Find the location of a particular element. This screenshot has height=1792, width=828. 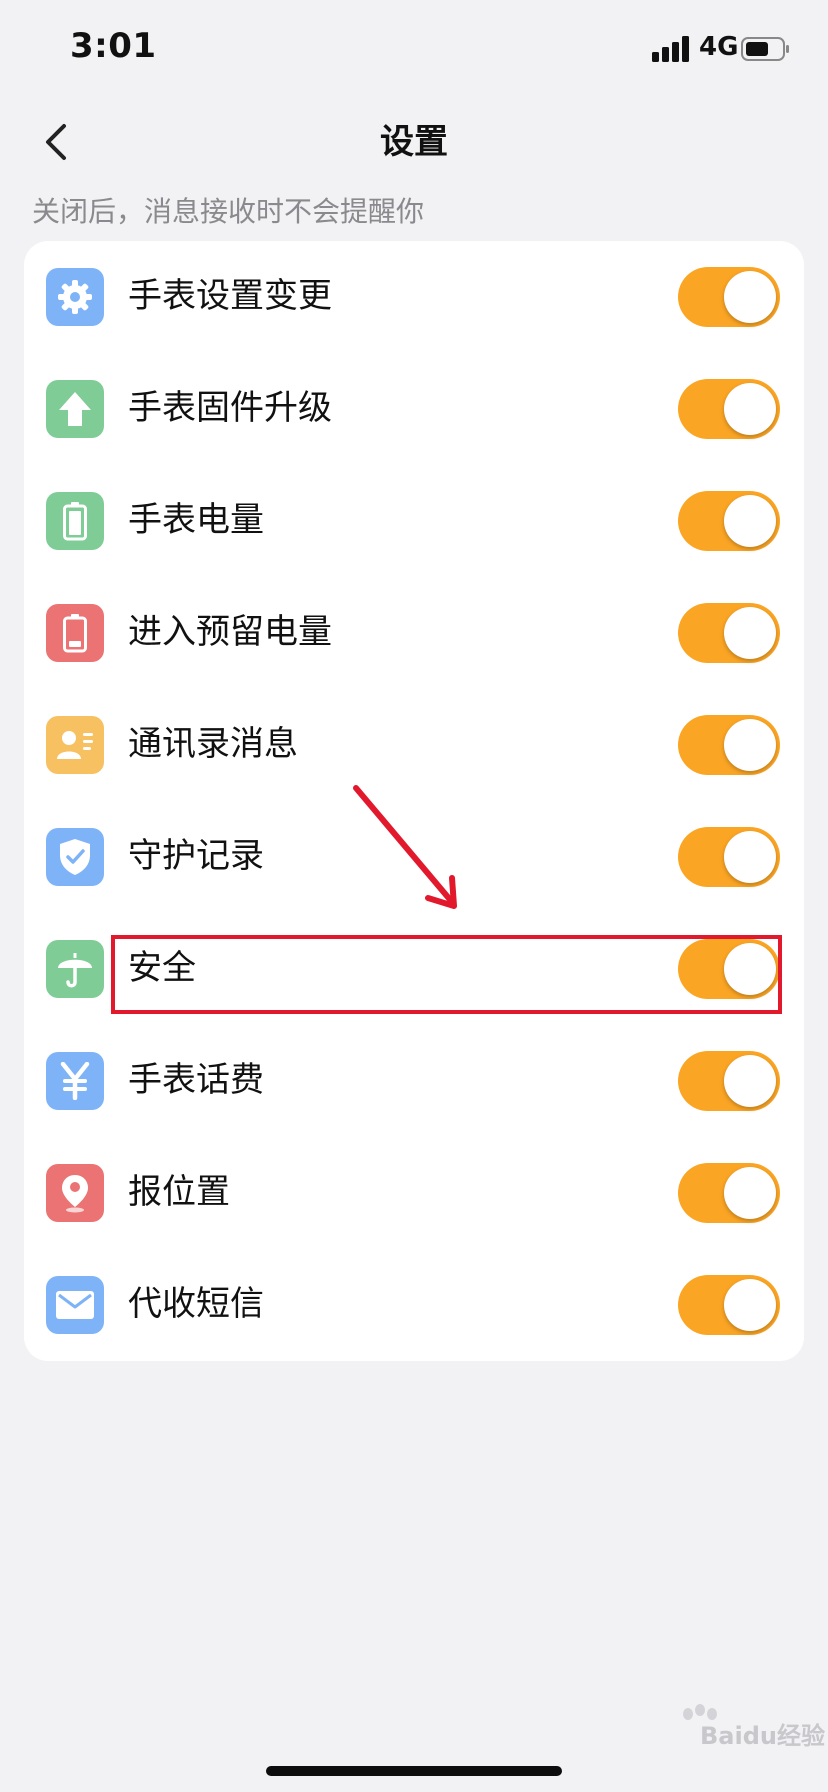

status-time: 3:01 is located at coordinates (113, 46).